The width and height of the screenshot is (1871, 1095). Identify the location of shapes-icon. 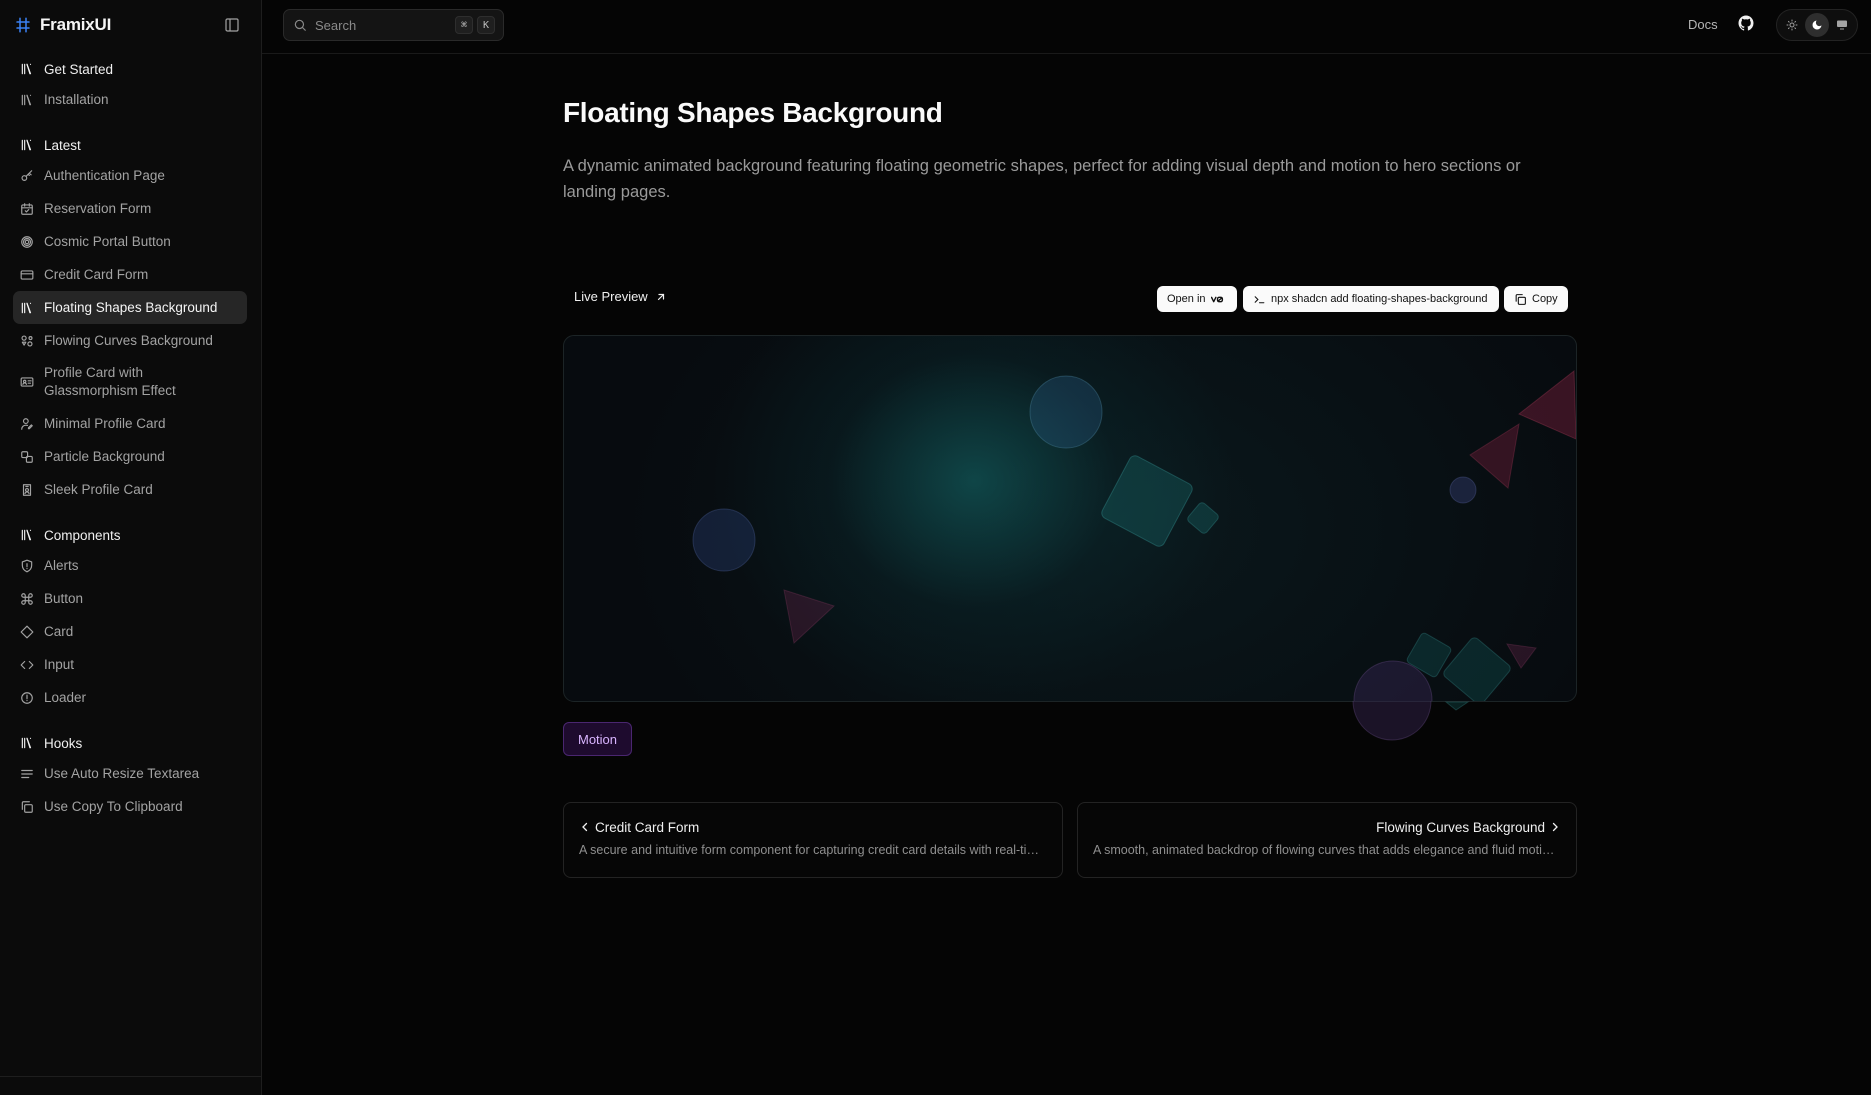
(27, 341).